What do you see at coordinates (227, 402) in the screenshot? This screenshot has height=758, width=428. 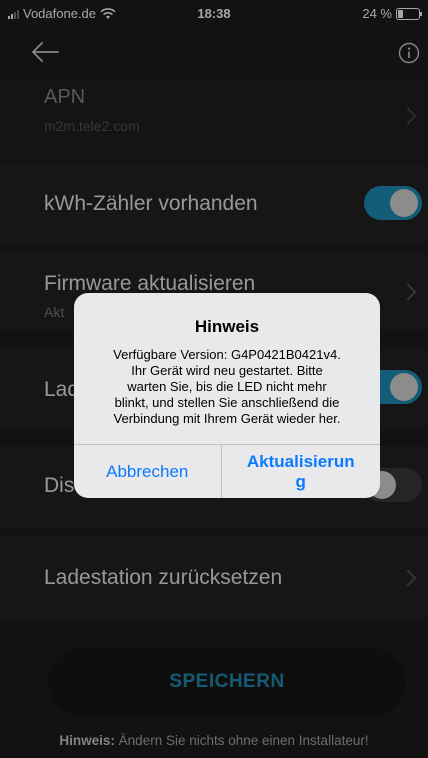 I see `alert-message-line: blinkt, und stellen Sie anschließend die` at bounding box center [227, 402].